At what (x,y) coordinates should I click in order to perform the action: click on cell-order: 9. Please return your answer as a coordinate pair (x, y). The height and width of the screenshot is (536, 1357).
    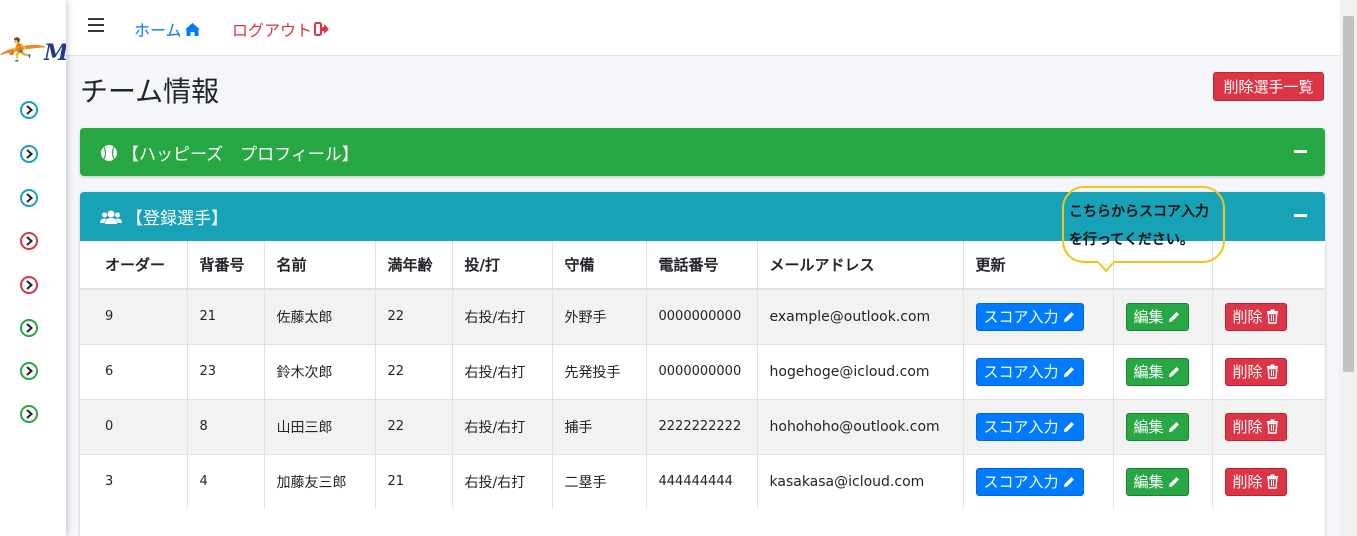
    Looking at the image, I should click on (134, 316).